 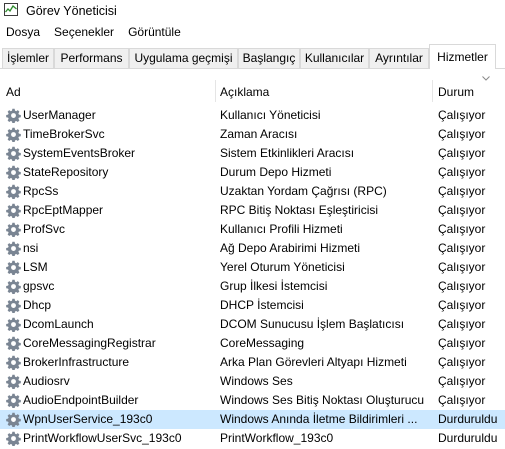 What do you see at coordinates (11, 9) in the screenshot?
I see `task-manager-icon` at bounding box center [11, 9].